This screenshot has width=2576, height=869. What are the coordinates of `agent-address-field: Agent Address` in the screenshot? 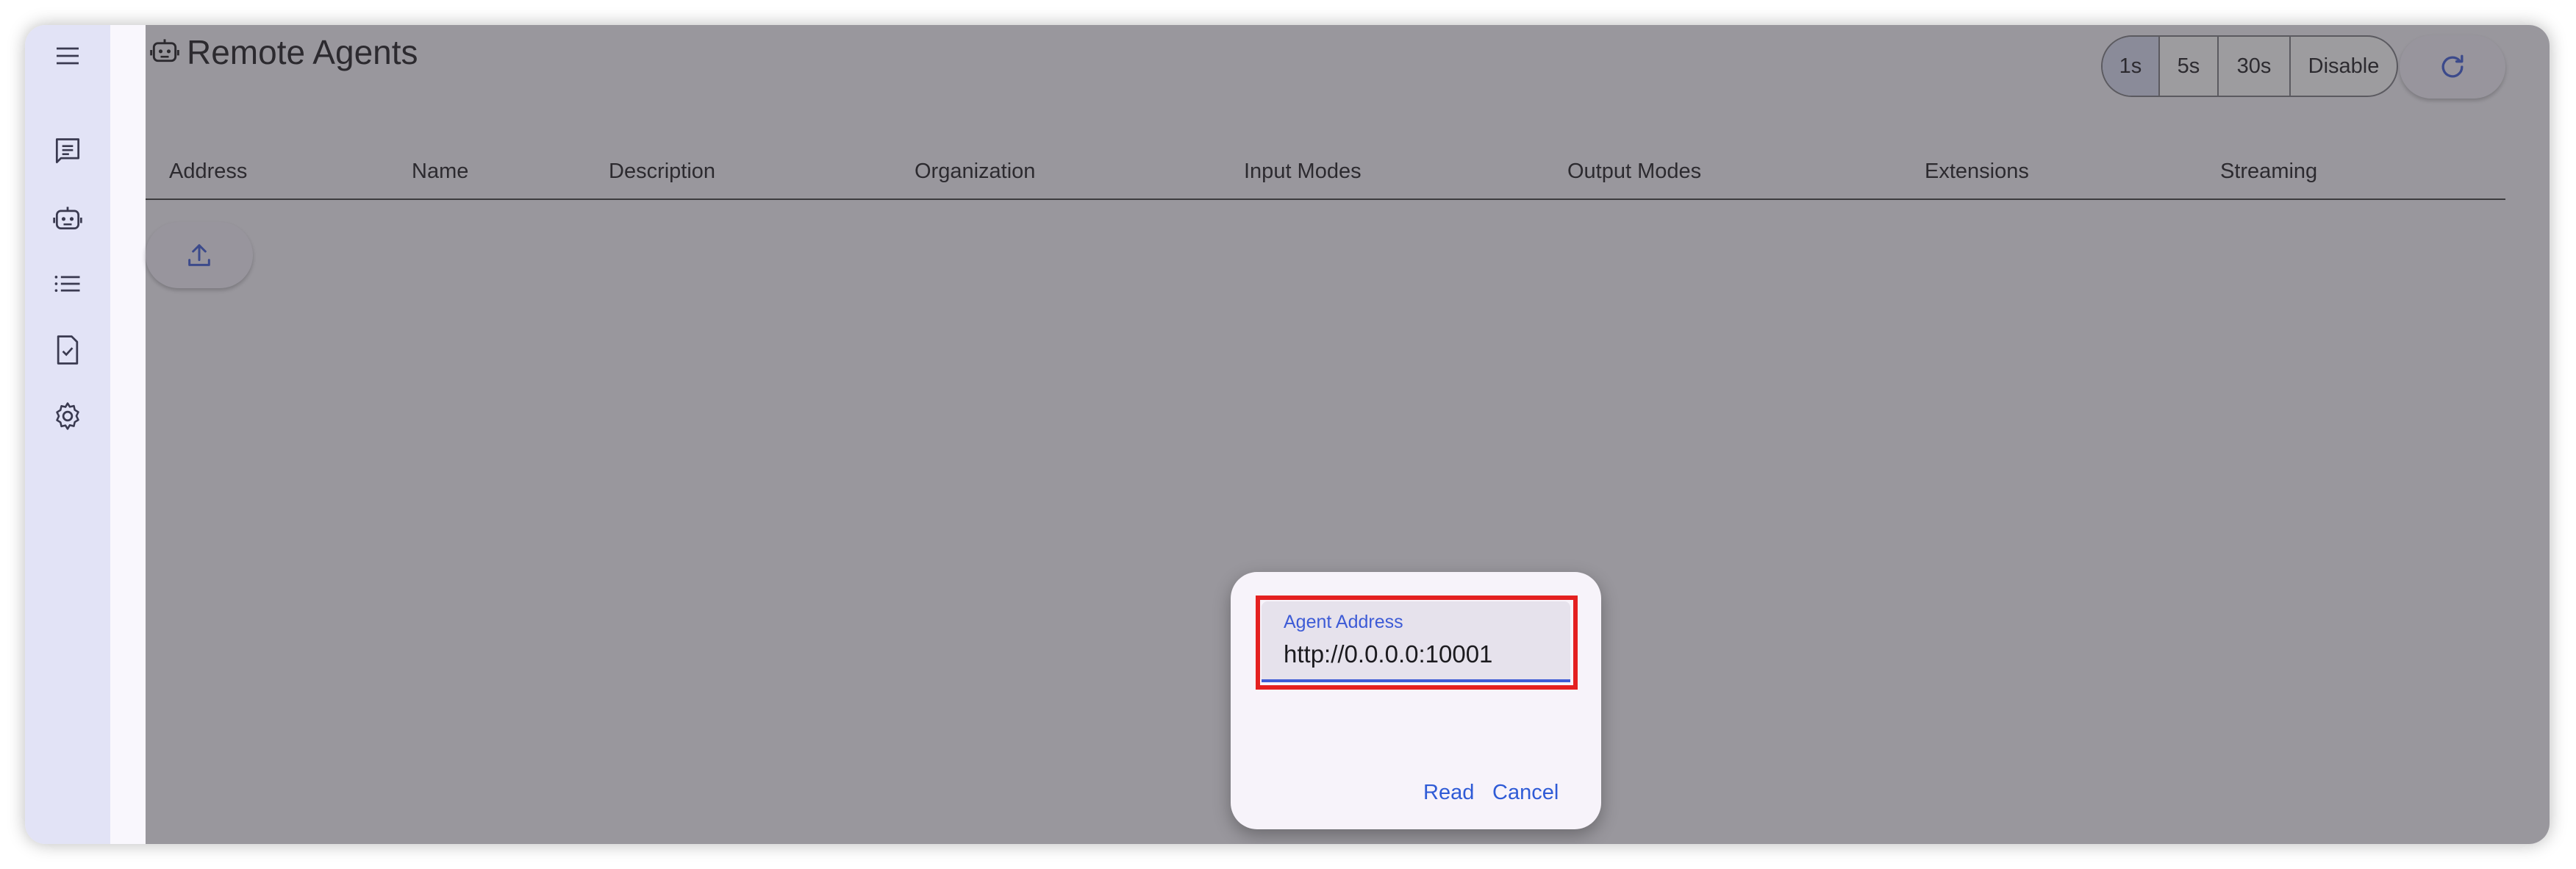 It's located at (1416, 641).